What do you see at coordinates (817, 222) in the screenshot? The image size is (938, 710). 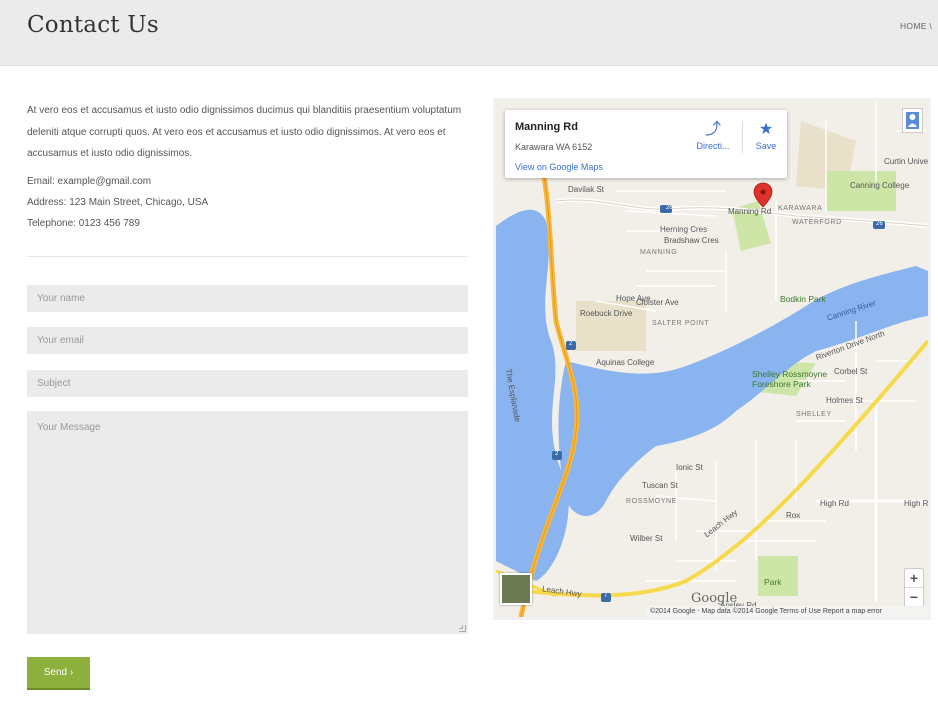 I see `map-label-waterford: WATERFORD` at bounding box center [817, 222].